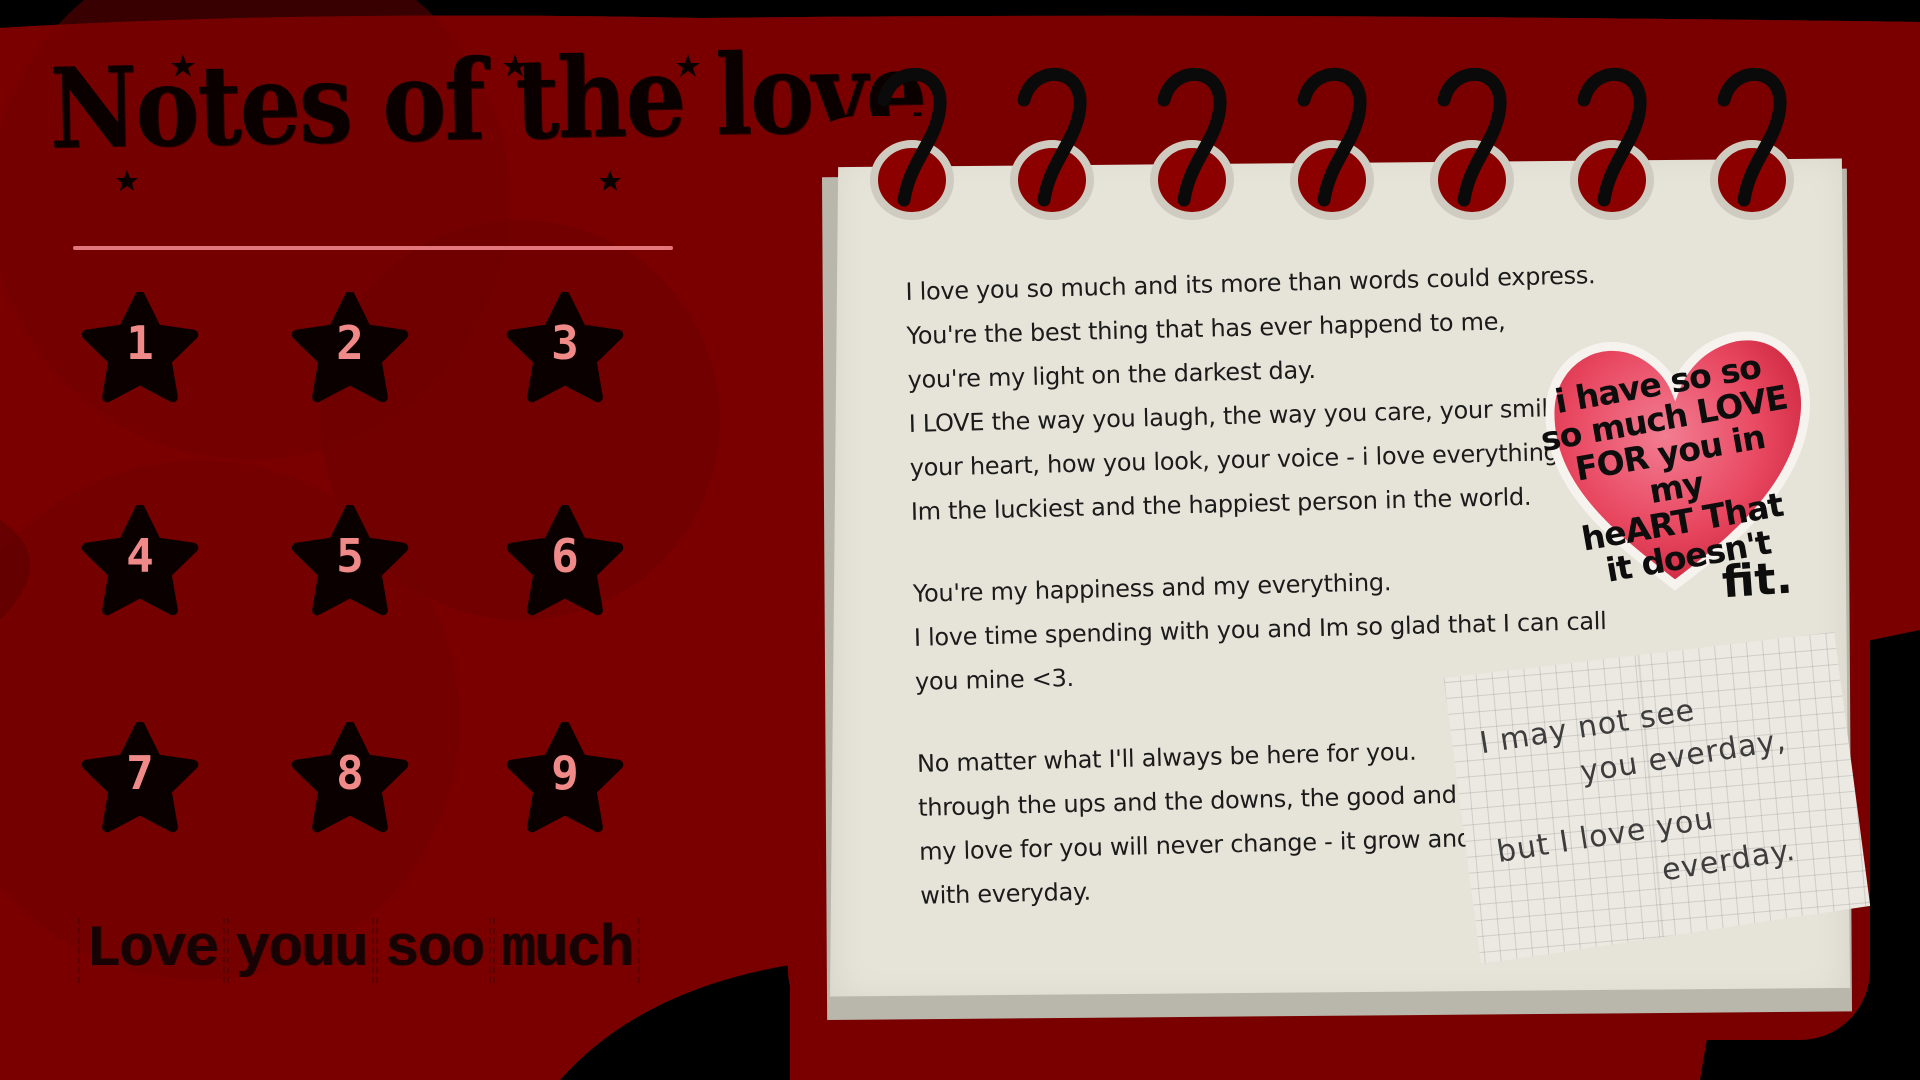 Image resolution: width=1920 pixels, height=1080 pixels. Describe the element at coordinates (350, 556) in the screenshot. I see `star-button-label: 5` at that location.